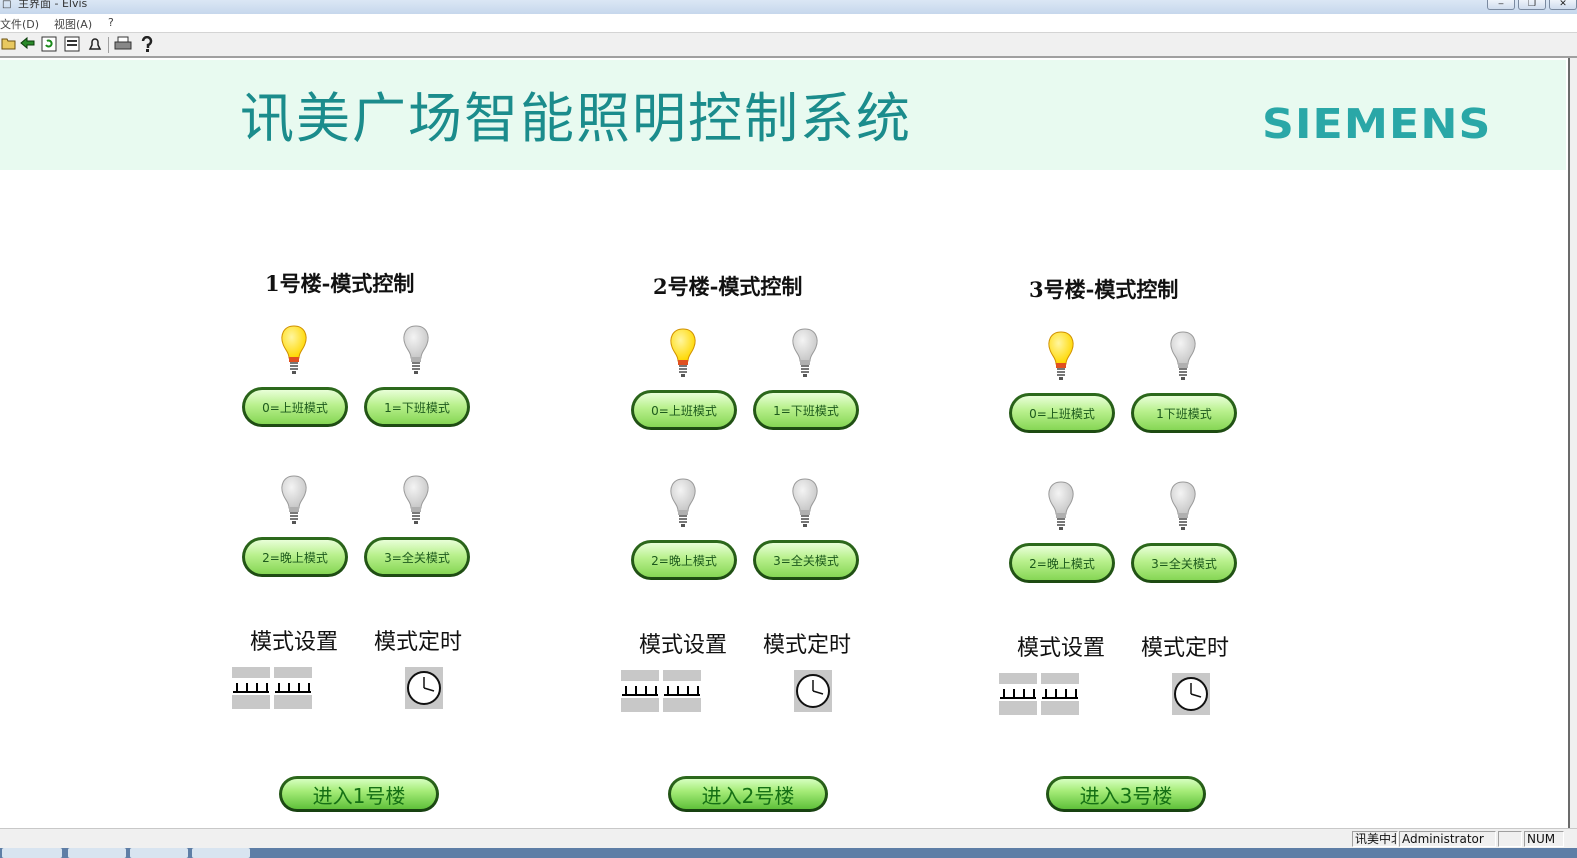 This screenshot has height=858, width=1577. I want to click on page-title: 讯美广场智能照明控制系统, so click(576, 118).